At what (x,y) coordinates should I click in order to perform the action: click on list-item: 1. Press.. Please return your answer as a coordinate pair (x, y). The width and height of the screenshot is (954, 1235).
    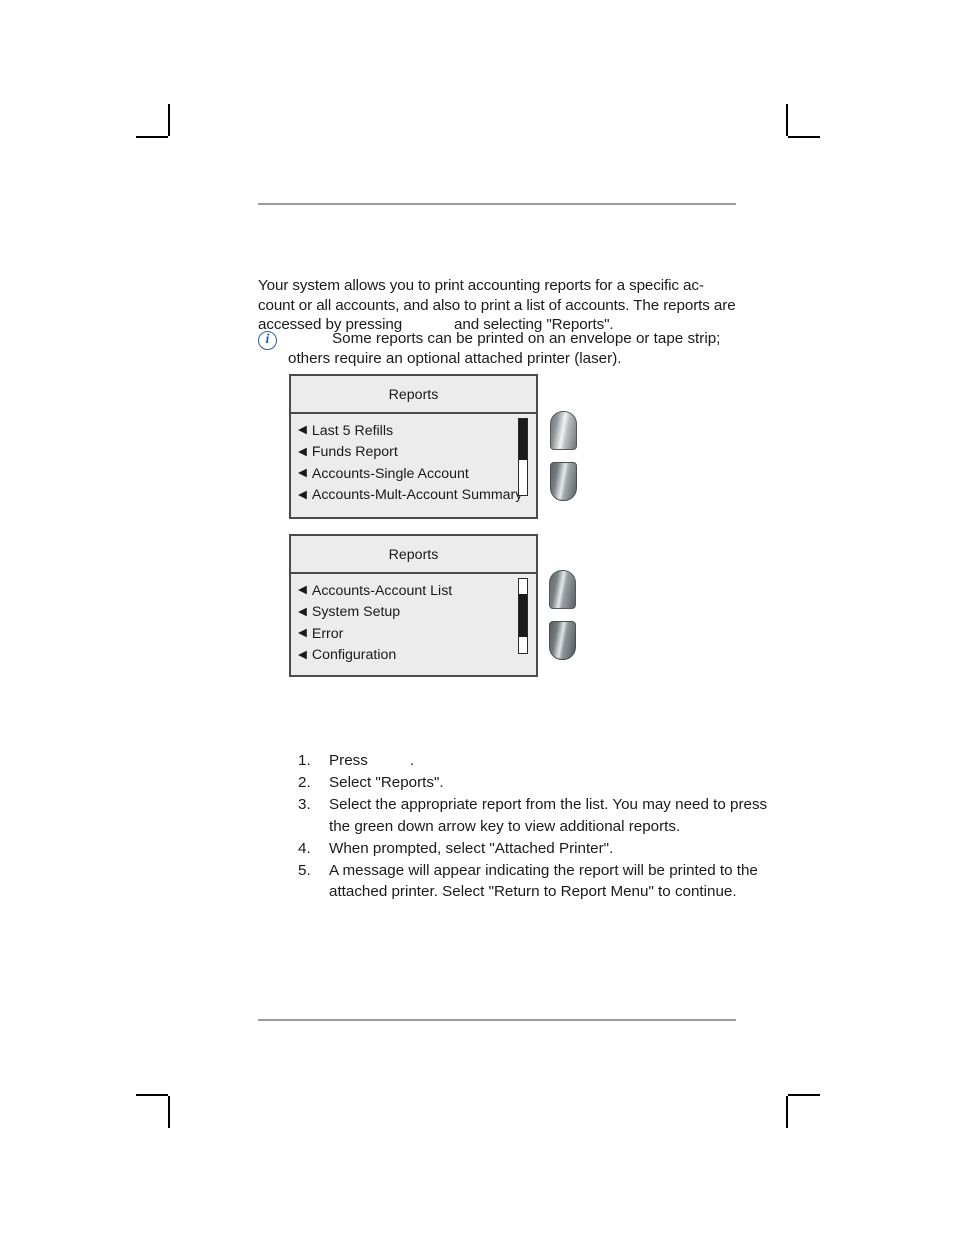
    Looking at the image, I should click on (538, 761).